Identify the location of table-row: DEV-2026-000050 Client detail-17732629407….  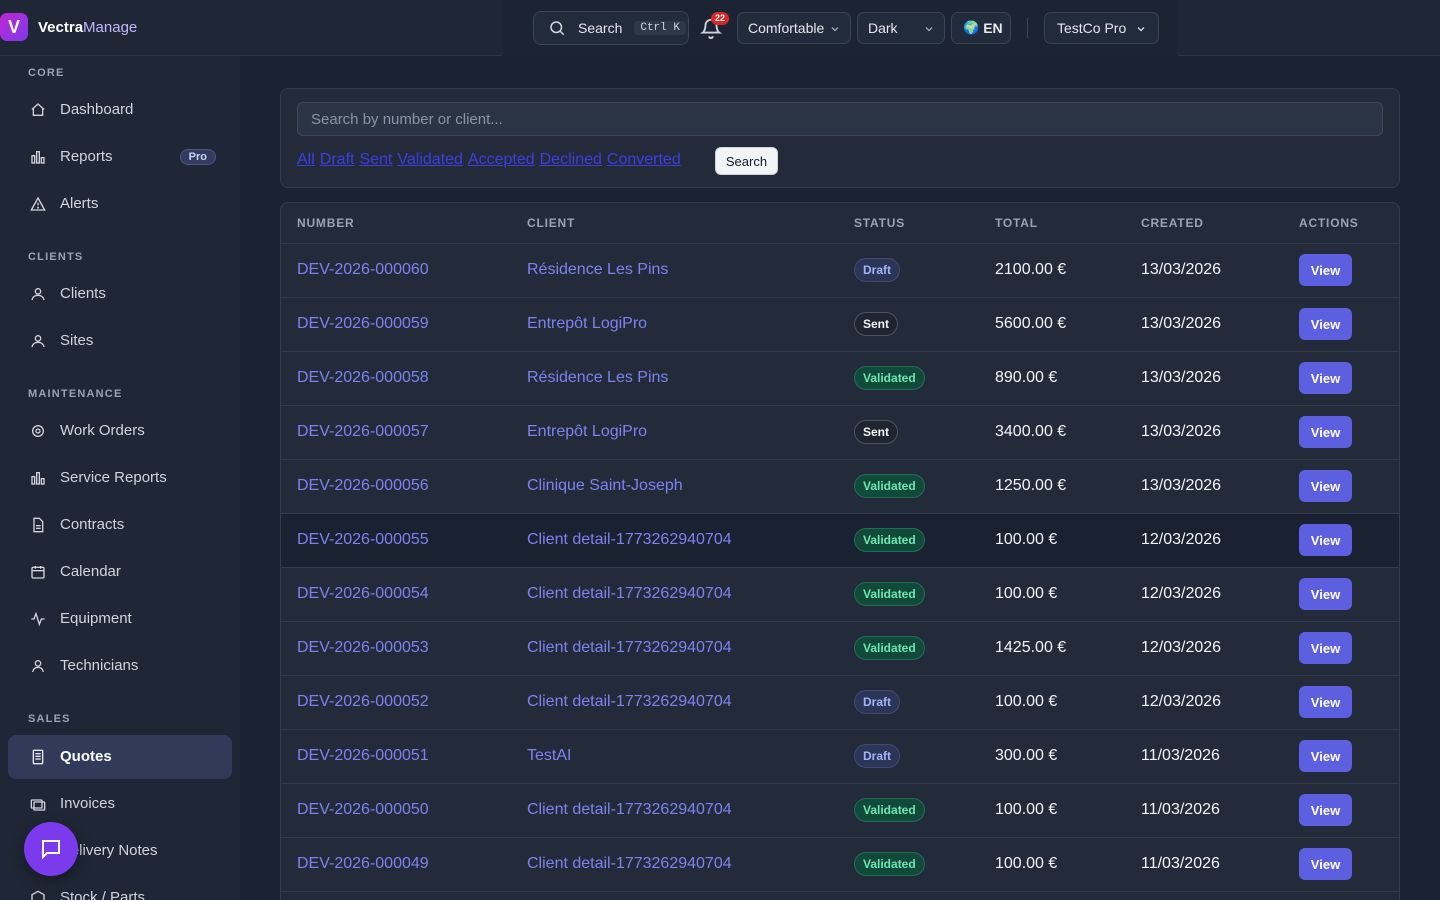
(840, 810).